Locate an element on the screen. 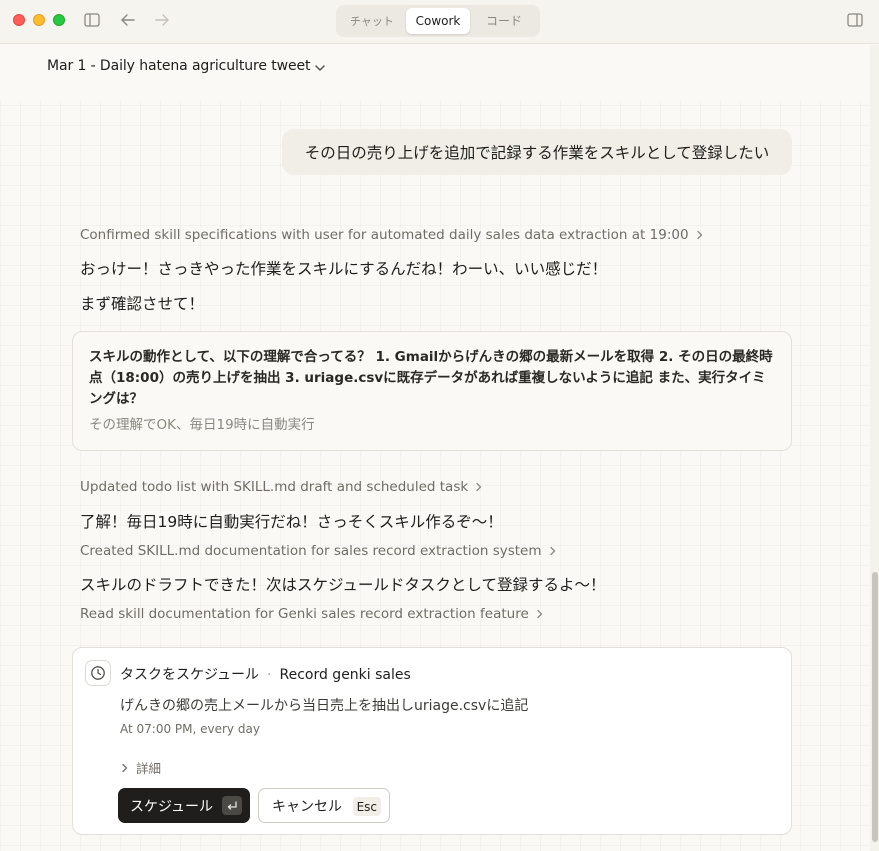 This screenshot has height=851, width=879. schedule-heading: タスクをスケジュール is located at coordinates (190, 675).